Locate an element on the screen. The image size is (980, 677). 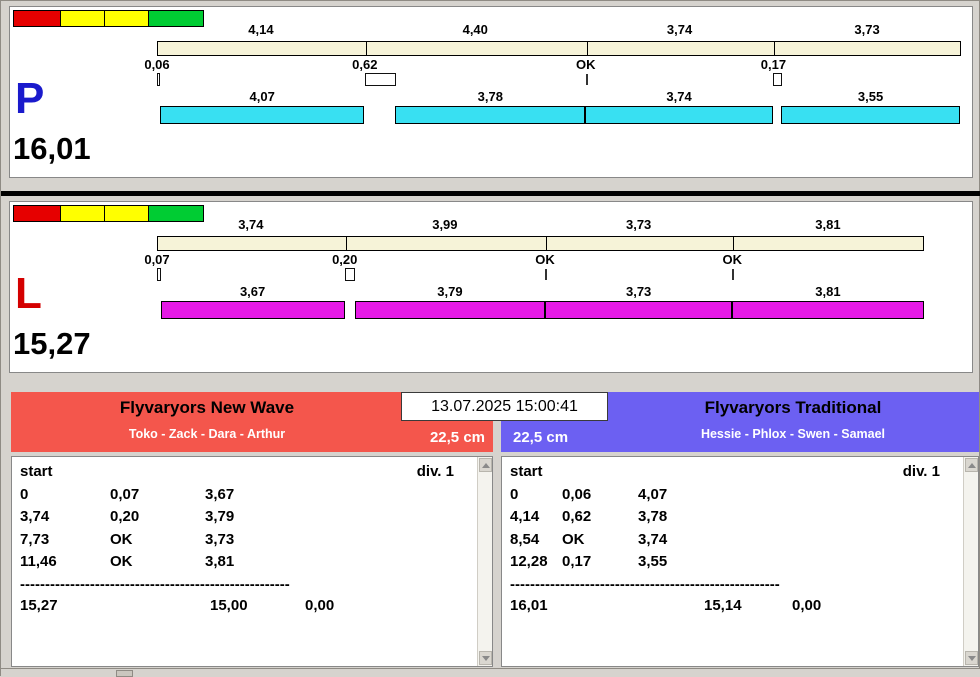
table-cell: 0,20 is located at coordinates (125, 517).